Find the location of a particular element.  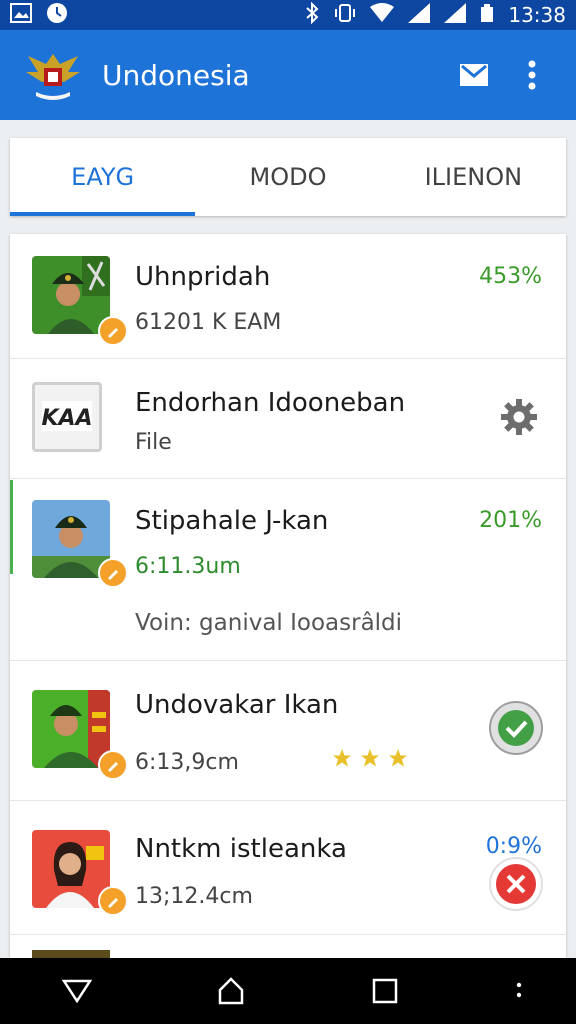

app-title: Undonesia is located at coordinates (176, 75).